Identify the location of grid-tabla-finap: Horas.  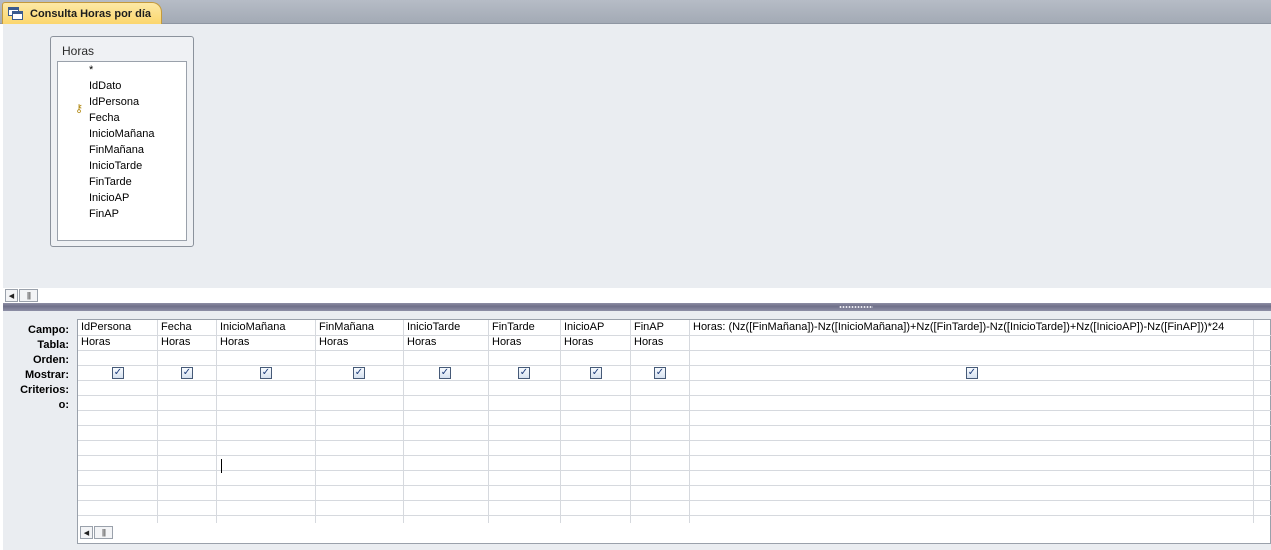
(660, 342).